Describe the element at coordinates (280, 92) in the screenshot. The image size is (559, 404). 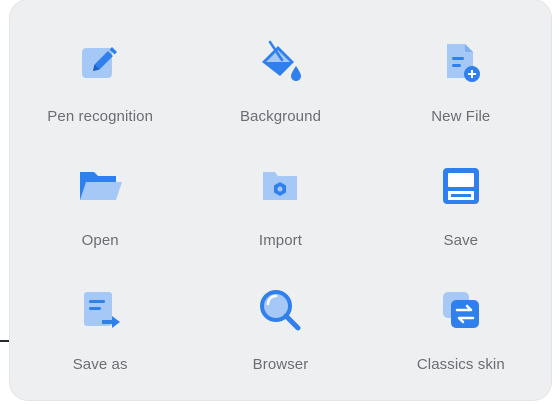
I see `background-button: Background` at that location.